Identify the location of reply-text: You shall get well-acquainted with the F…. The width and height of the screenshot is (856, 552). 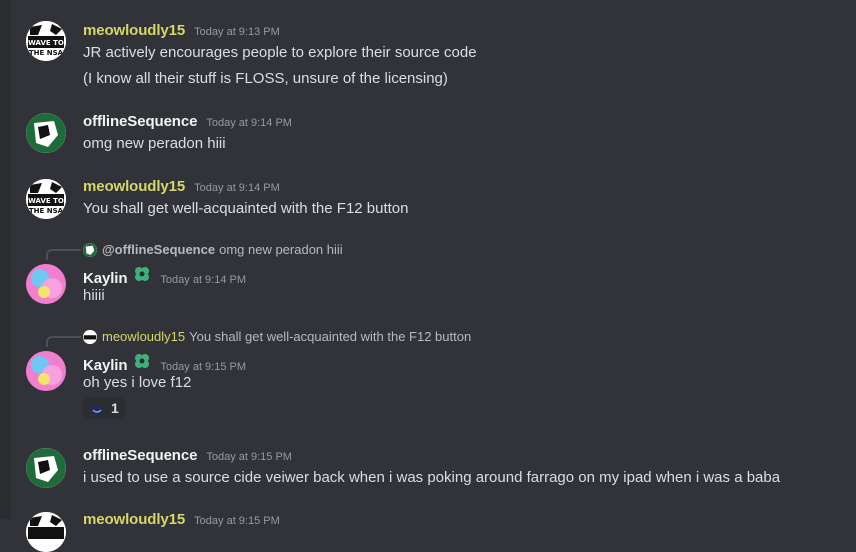
(330, 336).